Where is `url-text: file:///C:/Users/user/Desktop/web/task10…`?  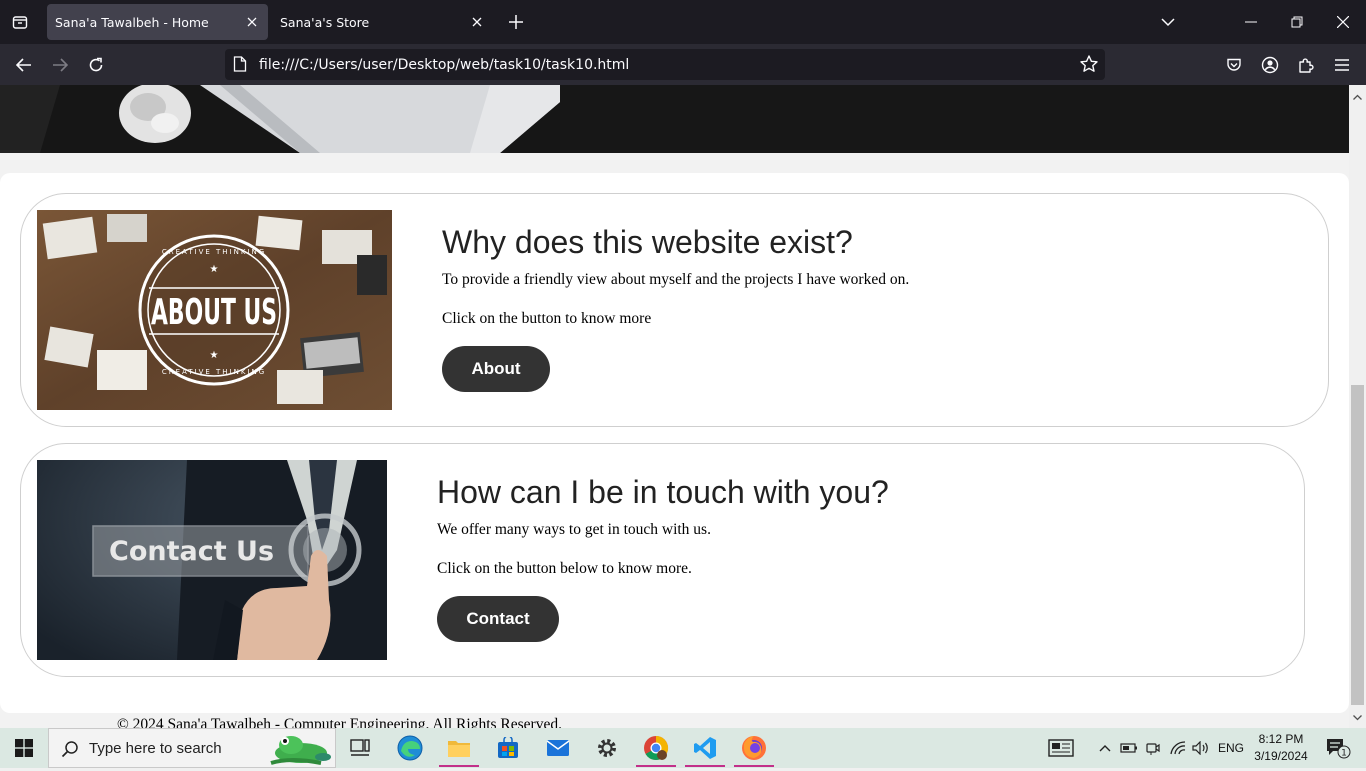 url-text: file:///C:/Users/user/Desktop/web/task10… is located at coordinates (444, 65).